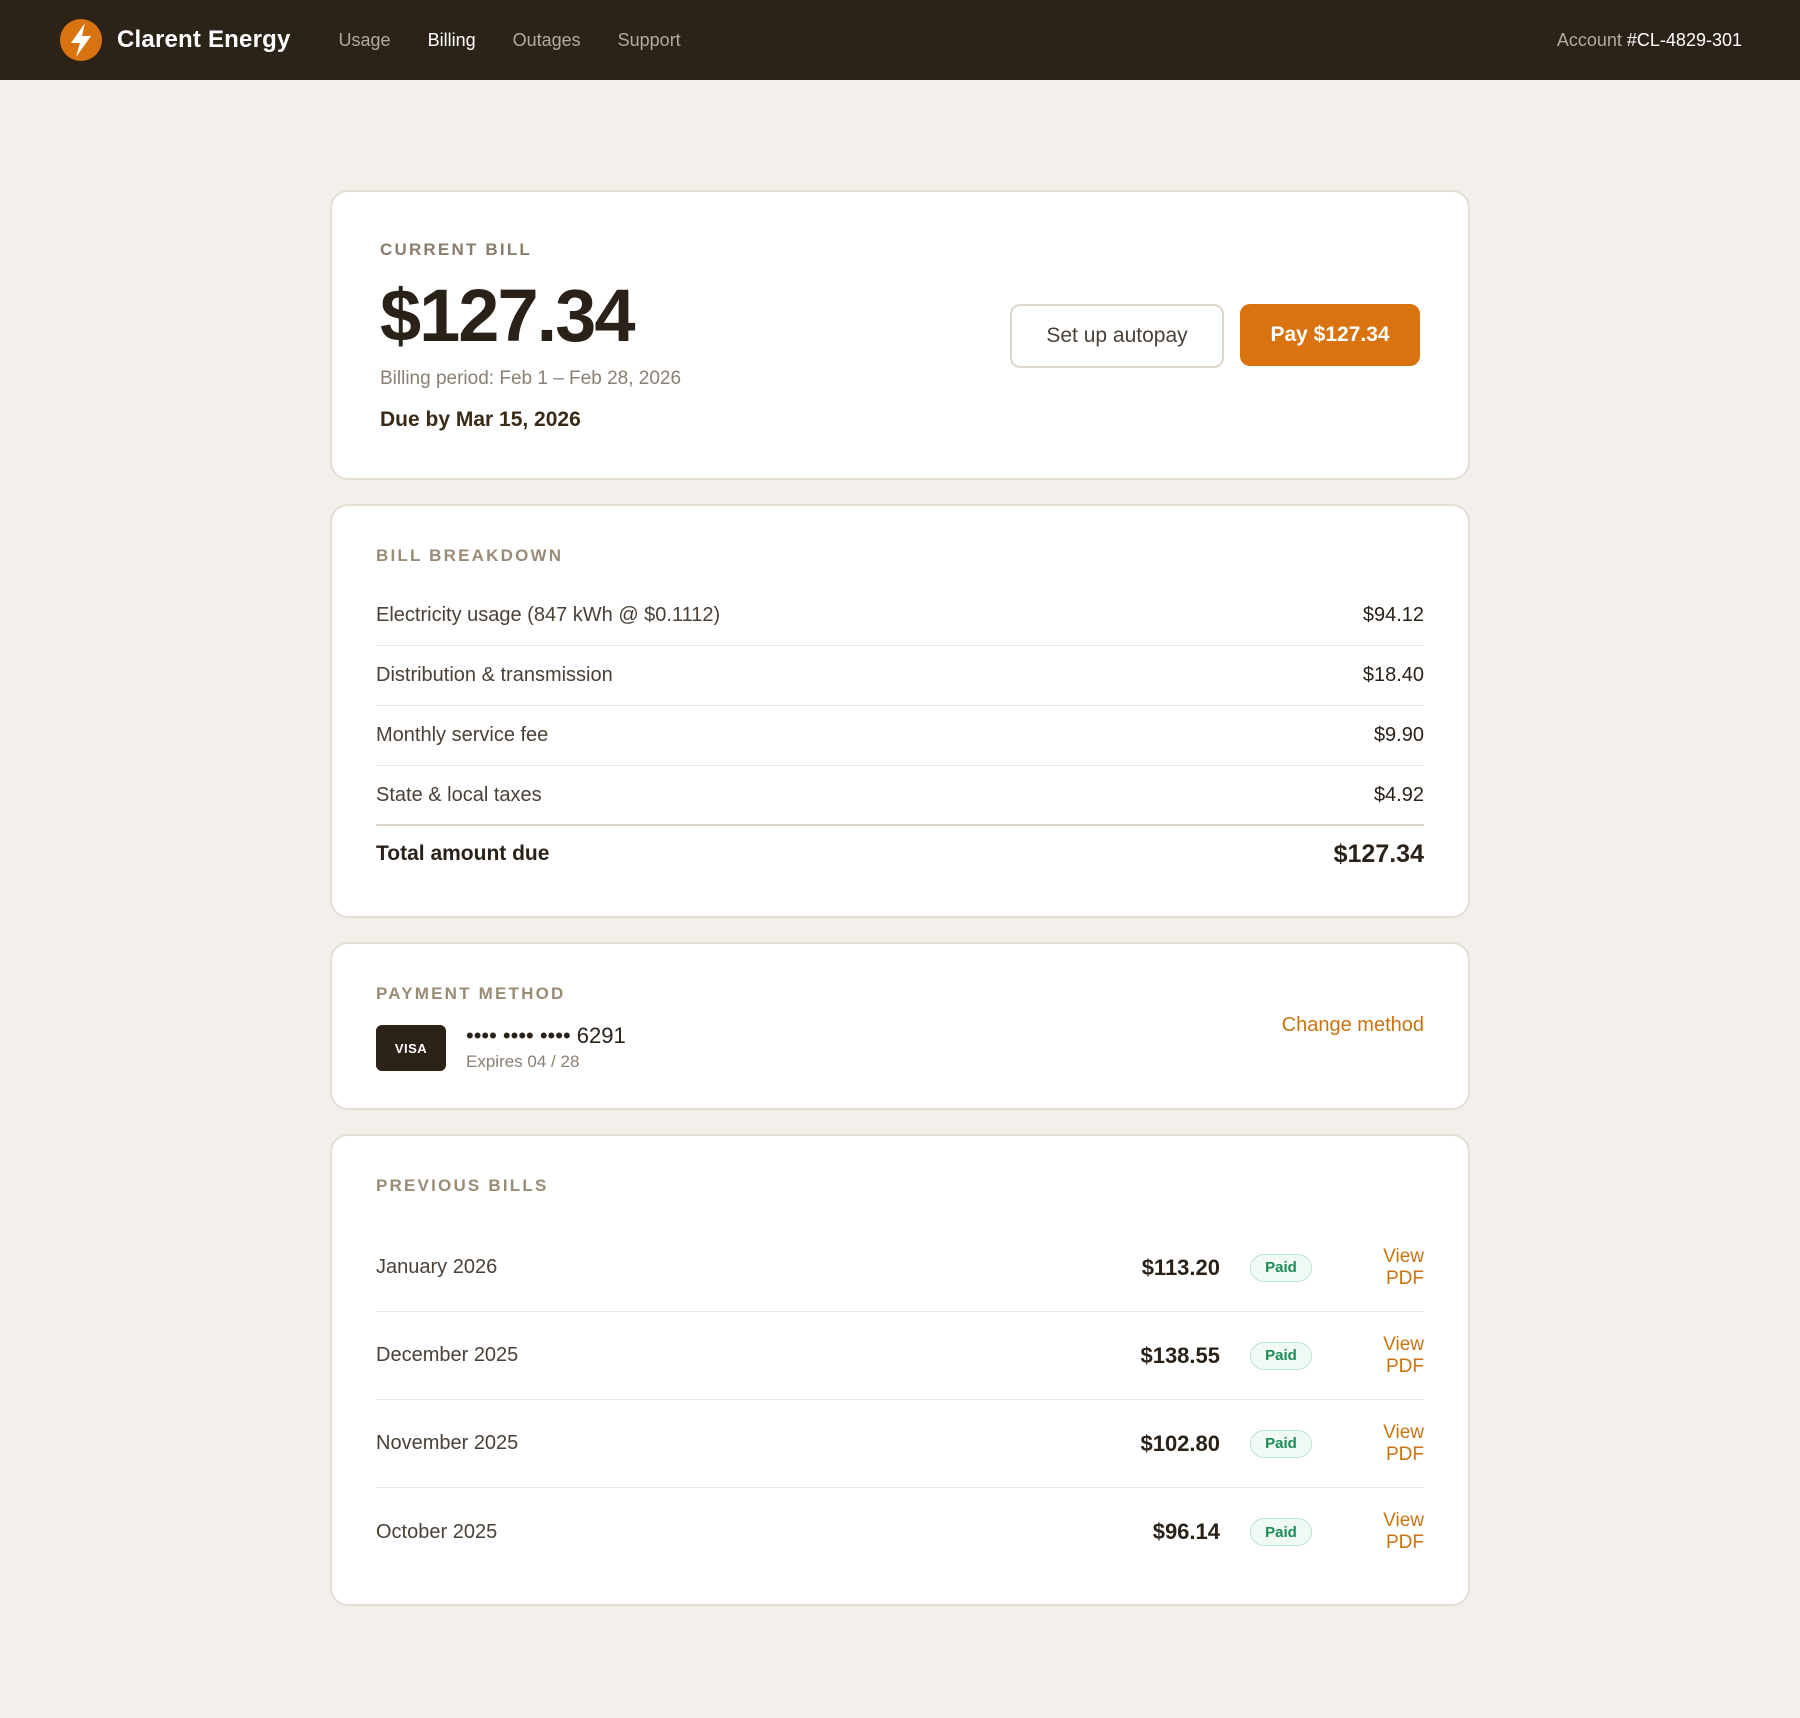 The height and width of the screenshot is (1718, 1800). What do you see at coordinates (900, 1356) in the screenshot?
I see `bill-row: December 2025 $138.55 Paid View PDF` at bounding box center [900, 1356].